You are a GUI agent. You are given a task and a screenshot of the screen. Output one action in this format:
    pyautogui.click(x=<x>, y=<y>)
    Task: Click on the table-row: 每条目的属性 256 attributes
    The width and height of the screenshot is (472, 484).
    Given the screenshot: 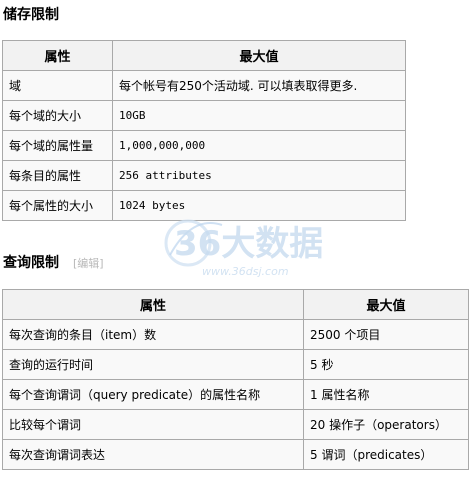 What is the action you would take?
    pyautogui.click(x=204, y=175)
    